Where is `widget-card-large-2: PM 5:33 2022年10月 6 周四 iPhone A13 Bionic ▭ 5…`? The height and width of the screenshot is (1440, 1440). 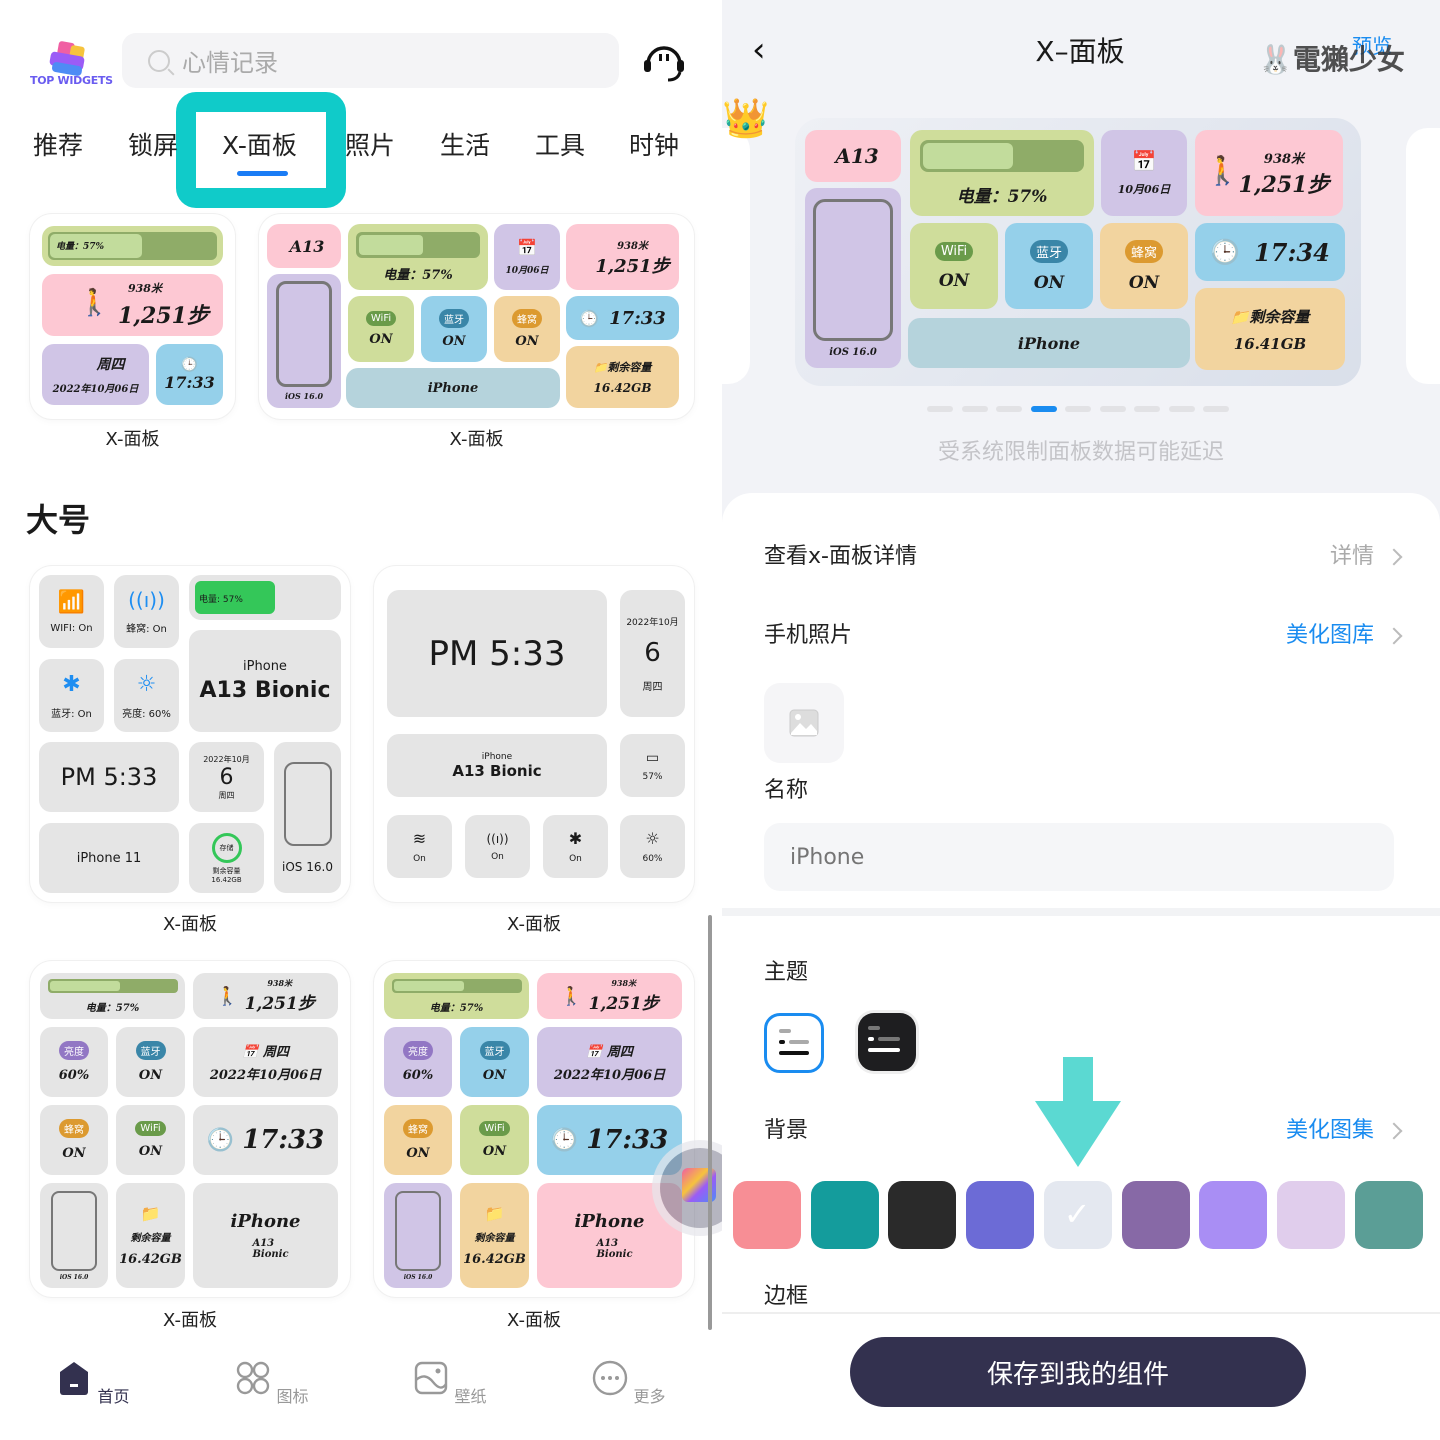 widget-card-large-2: PM 5:33 2022年10月 6 周四 iPhone A13 Bionic ▭ 5… is located at coordinates (534, 734).